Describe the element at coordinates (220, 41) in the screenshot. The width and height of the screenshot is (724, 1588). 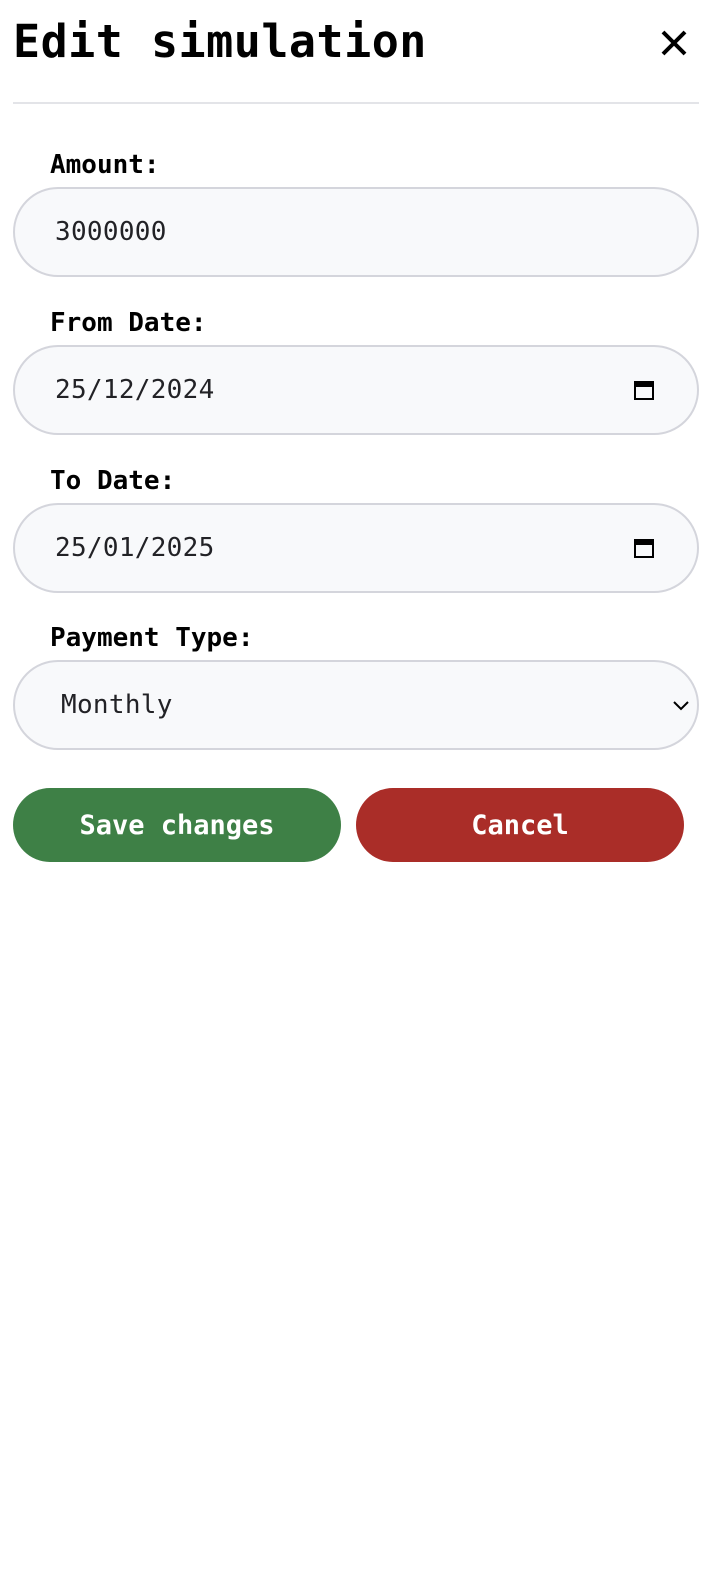
I see `dialog-title: Edit simulation` at that location.